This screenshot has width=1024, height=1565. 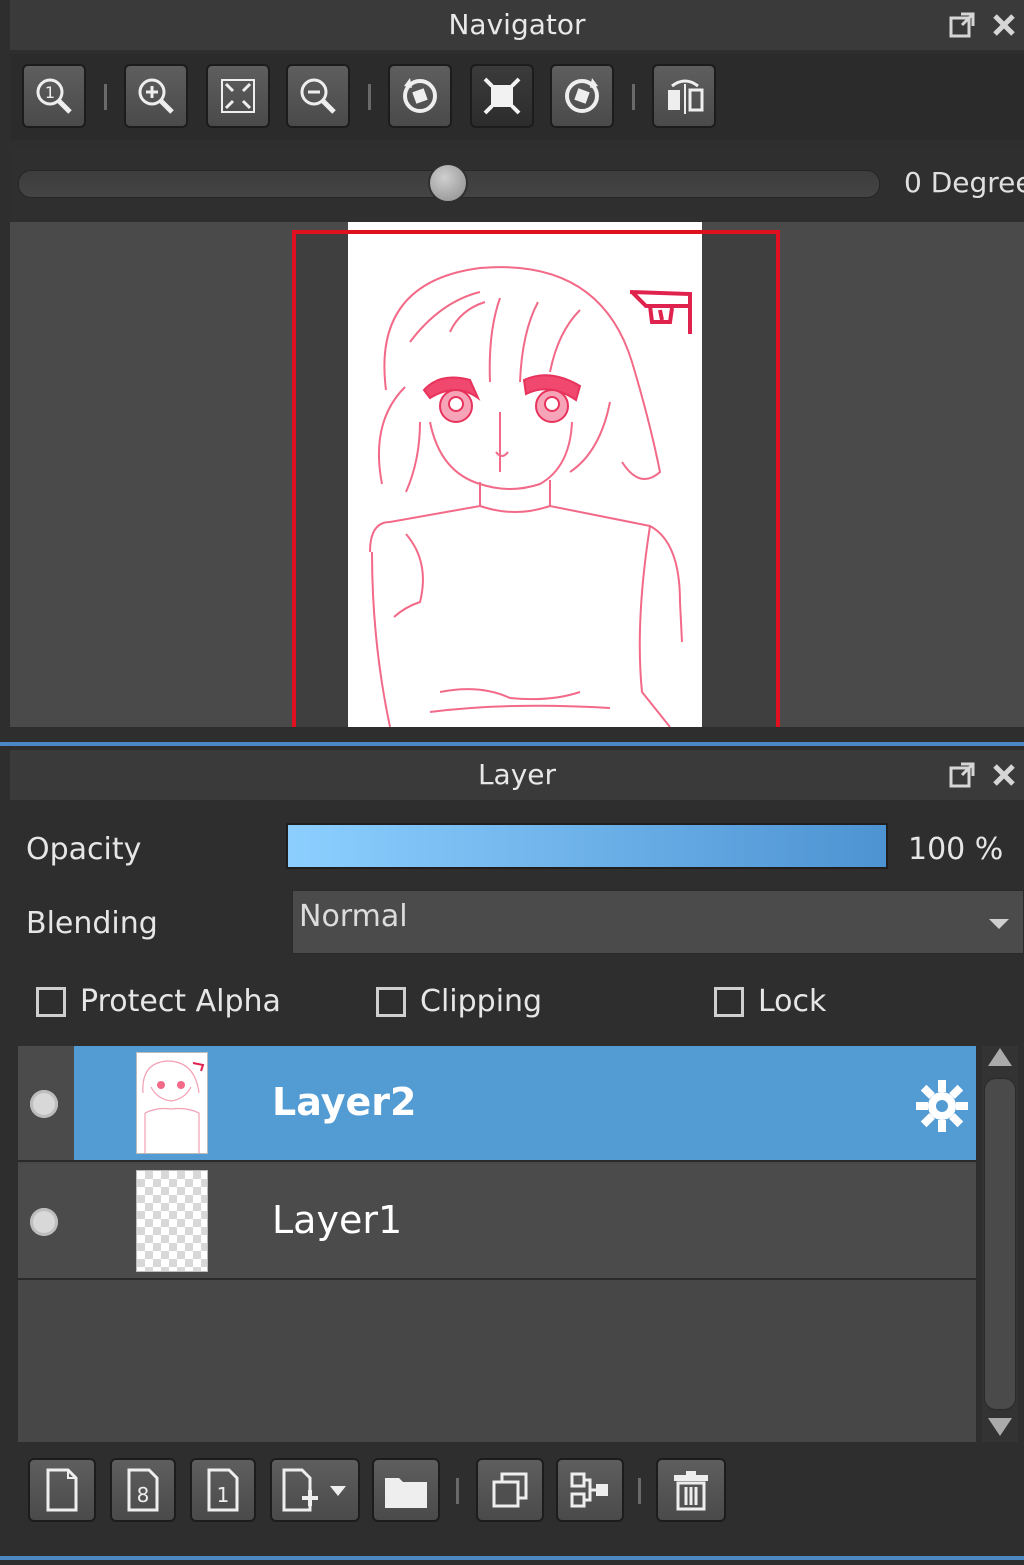 I want to click on gear-icon, so click(x=942, y=1106).